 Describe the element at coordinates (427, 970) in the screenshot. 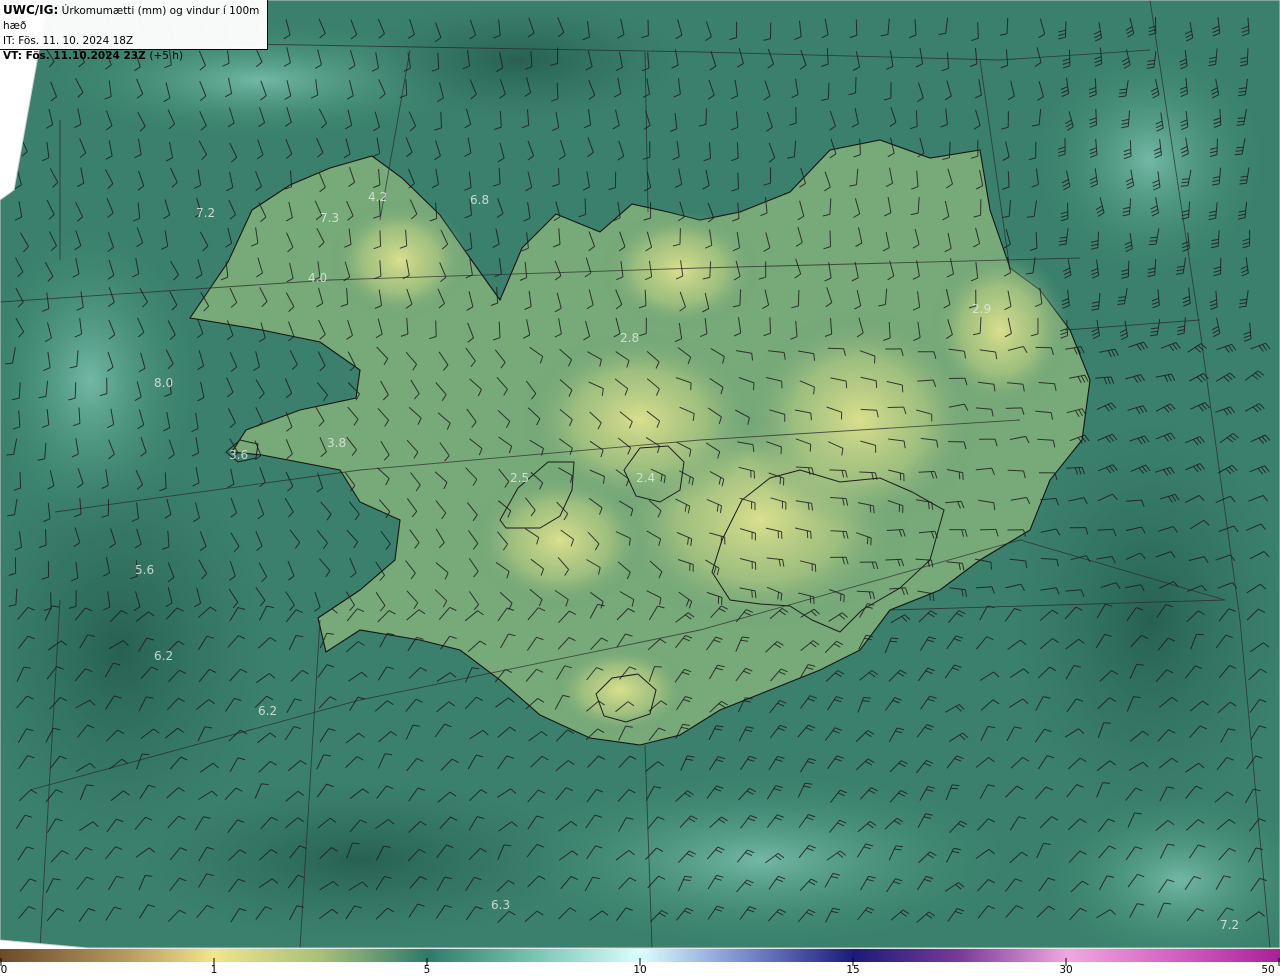

I see `colorbar-label-5: 5` at that location.